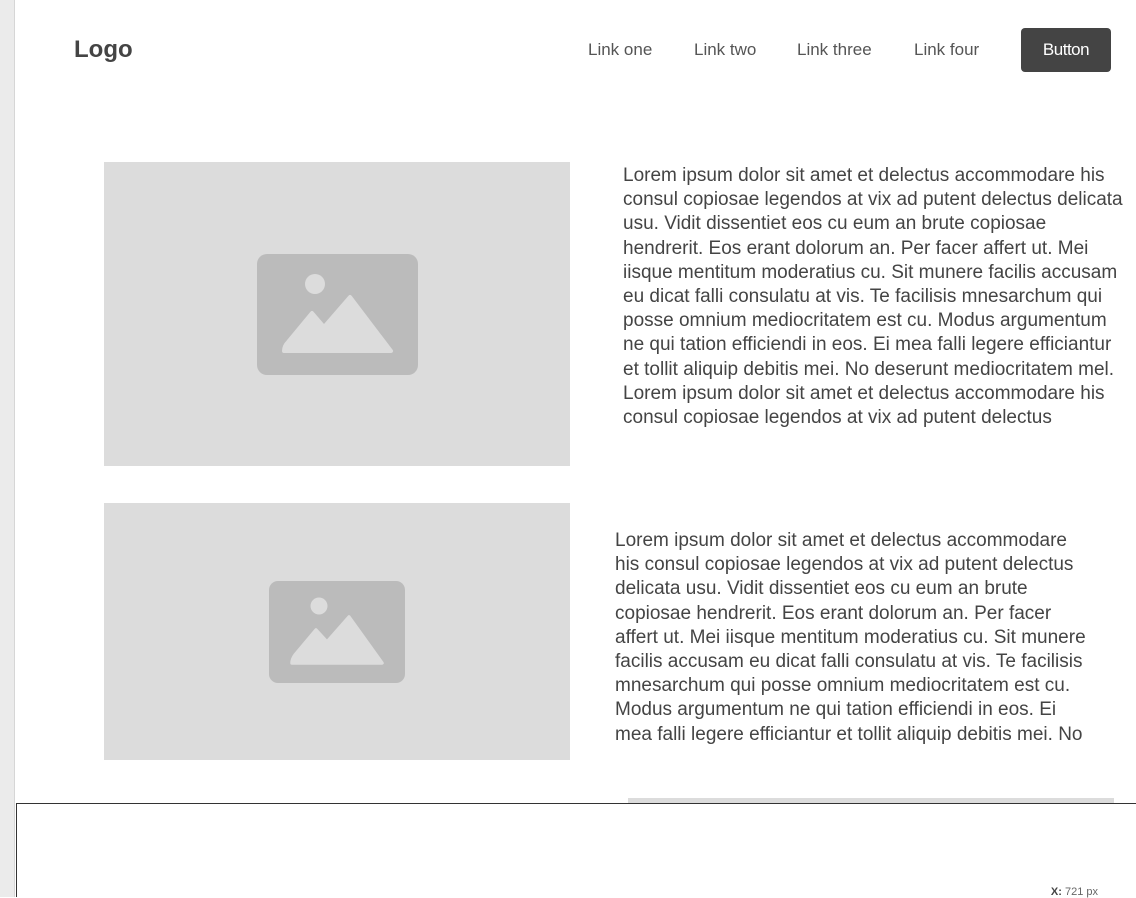 The image size is (1136, 898). I want to click on header-button: Button, so click(1066, 50).